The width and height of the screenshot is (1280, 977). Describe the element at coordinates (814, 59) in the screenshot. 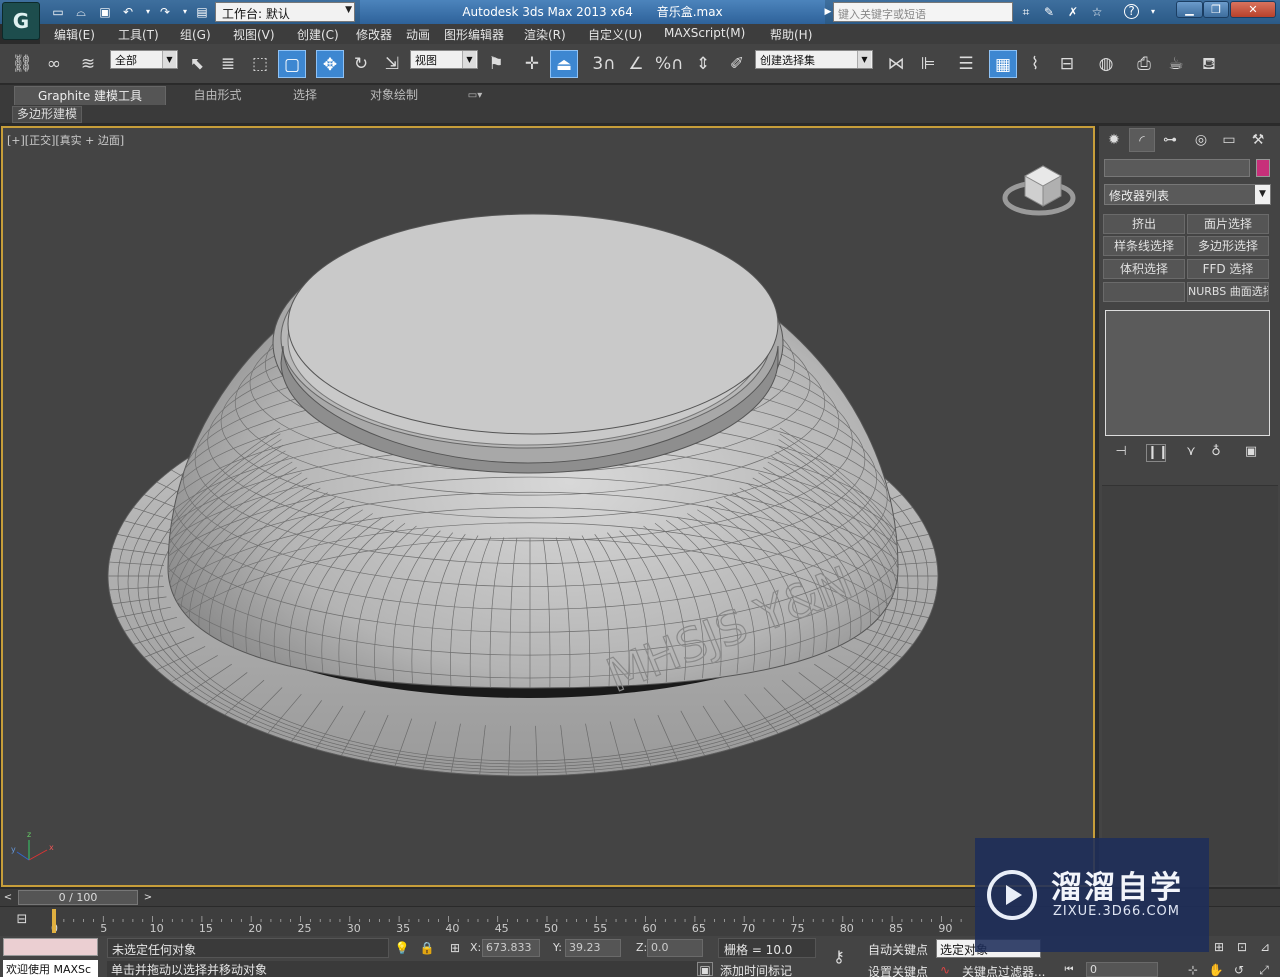

I see `named-selection-dropdown: 创建选择集 ▼` at that location.